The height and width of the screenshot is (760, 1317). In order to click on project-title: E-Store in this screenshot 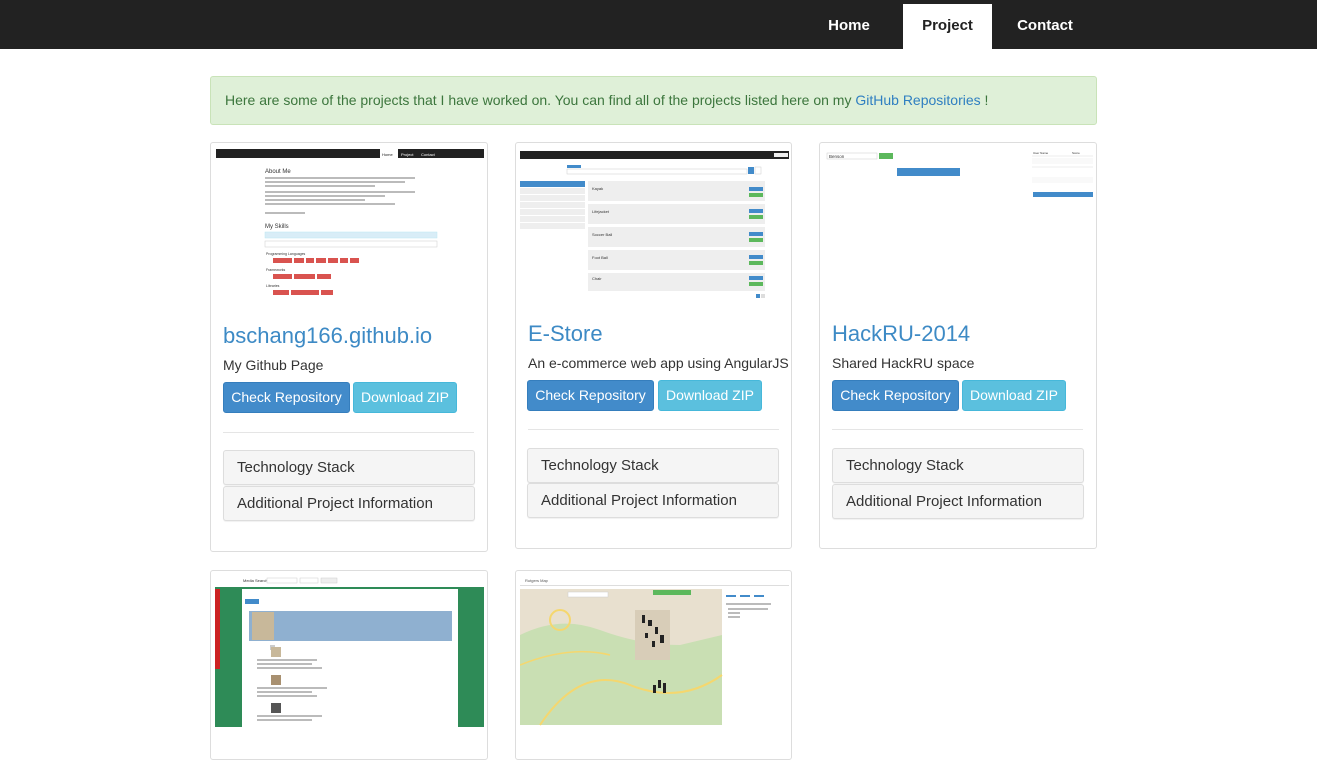, I will do `click(565, 334)`.